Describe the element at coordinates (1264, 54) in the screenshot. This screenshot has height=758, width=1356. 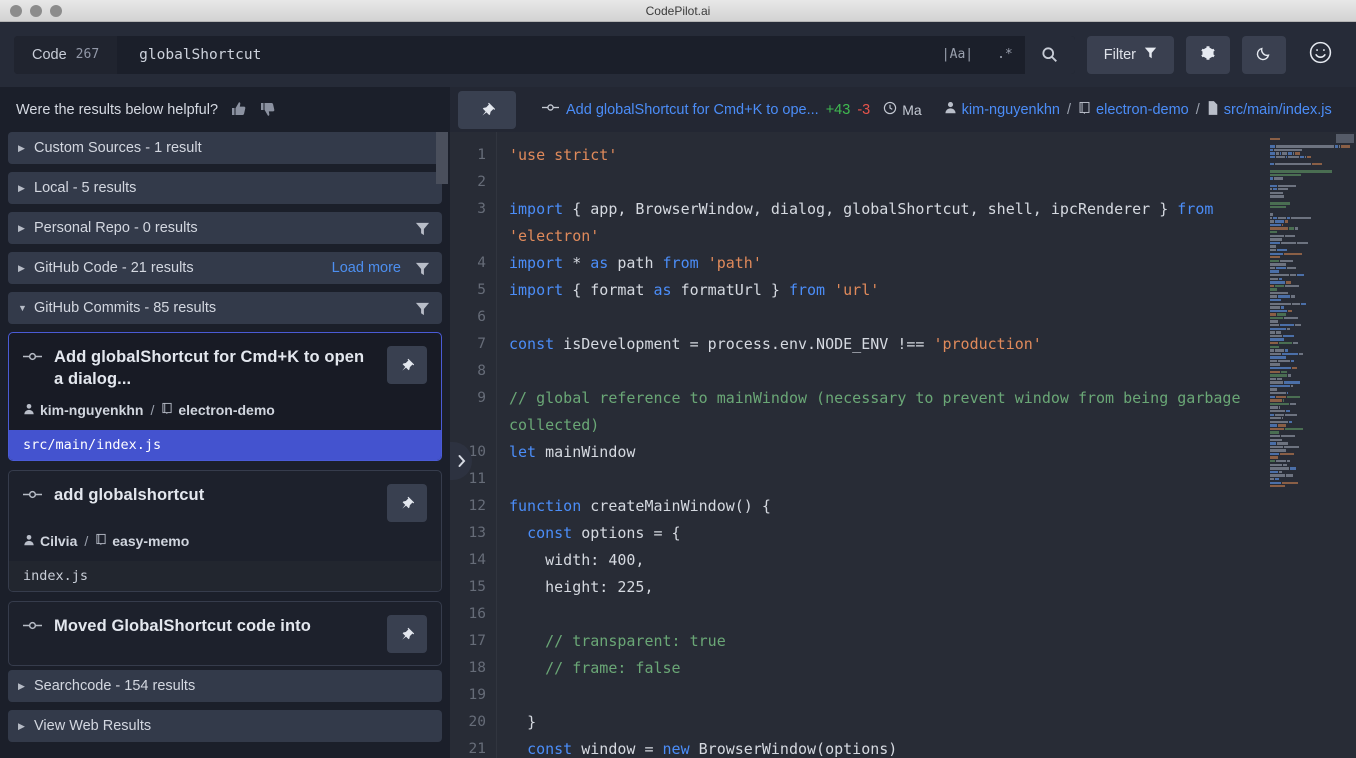
I see `theme-toggle-button` at that location.